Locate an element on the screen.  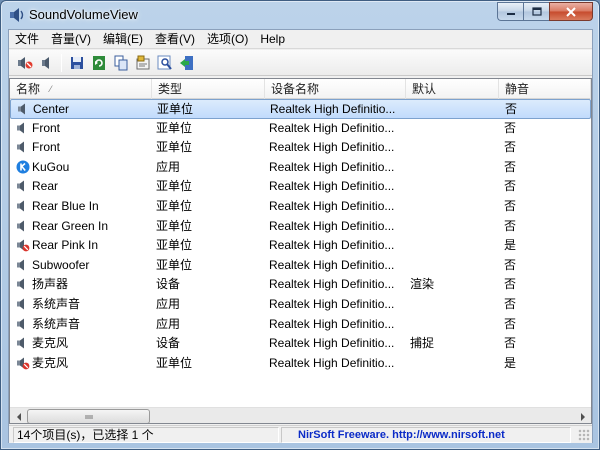
list-header: 名称 ⁄ 类型 设备名称 默认 静音 is located at coordinates (300, 89).